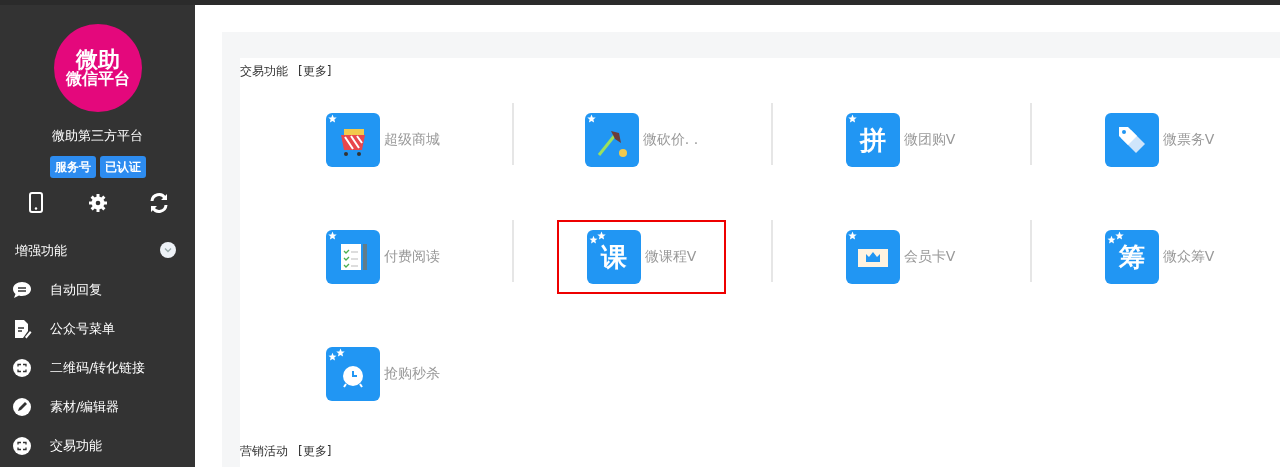  What do you see at coordinates (159, 202) in the screenshot?
I see `refresh-icon` at bounding box center [159, 202].